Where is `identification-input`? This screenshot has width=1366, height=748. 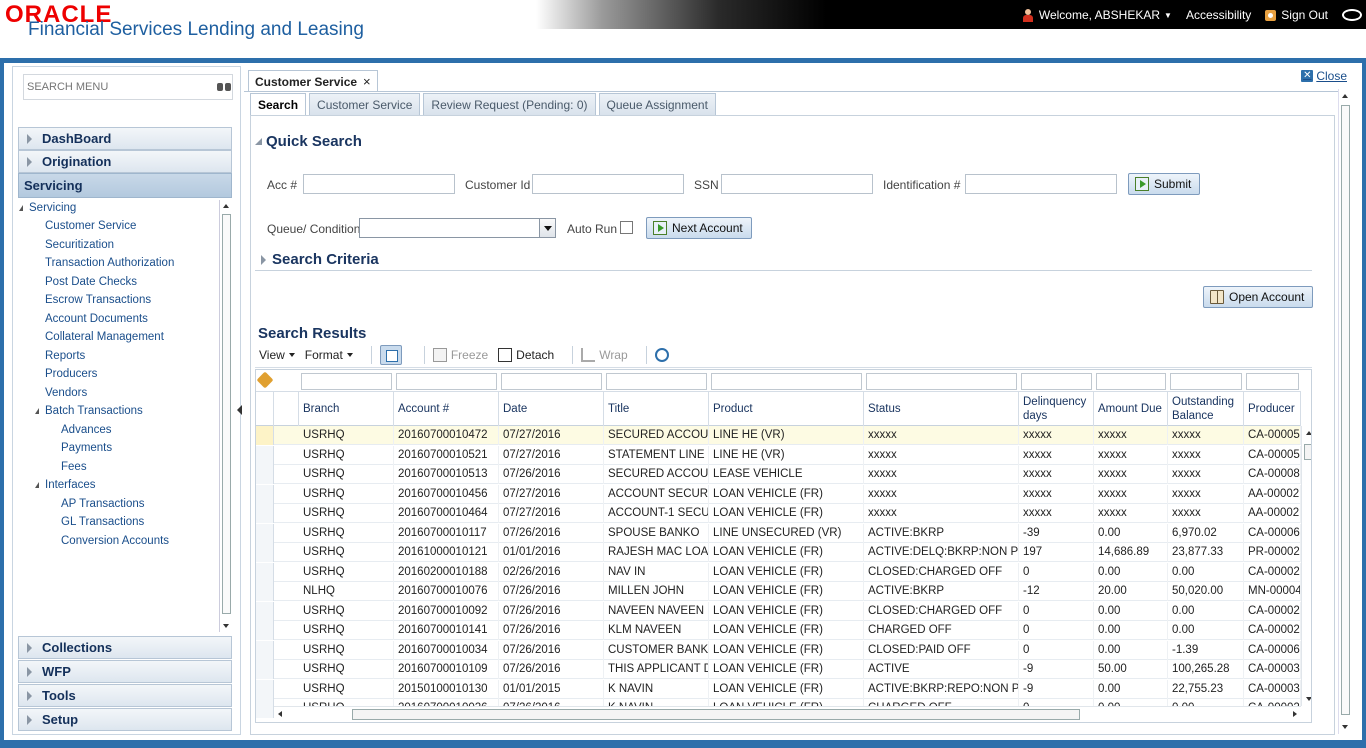 identification-input is located at coordinates (1041, 184).